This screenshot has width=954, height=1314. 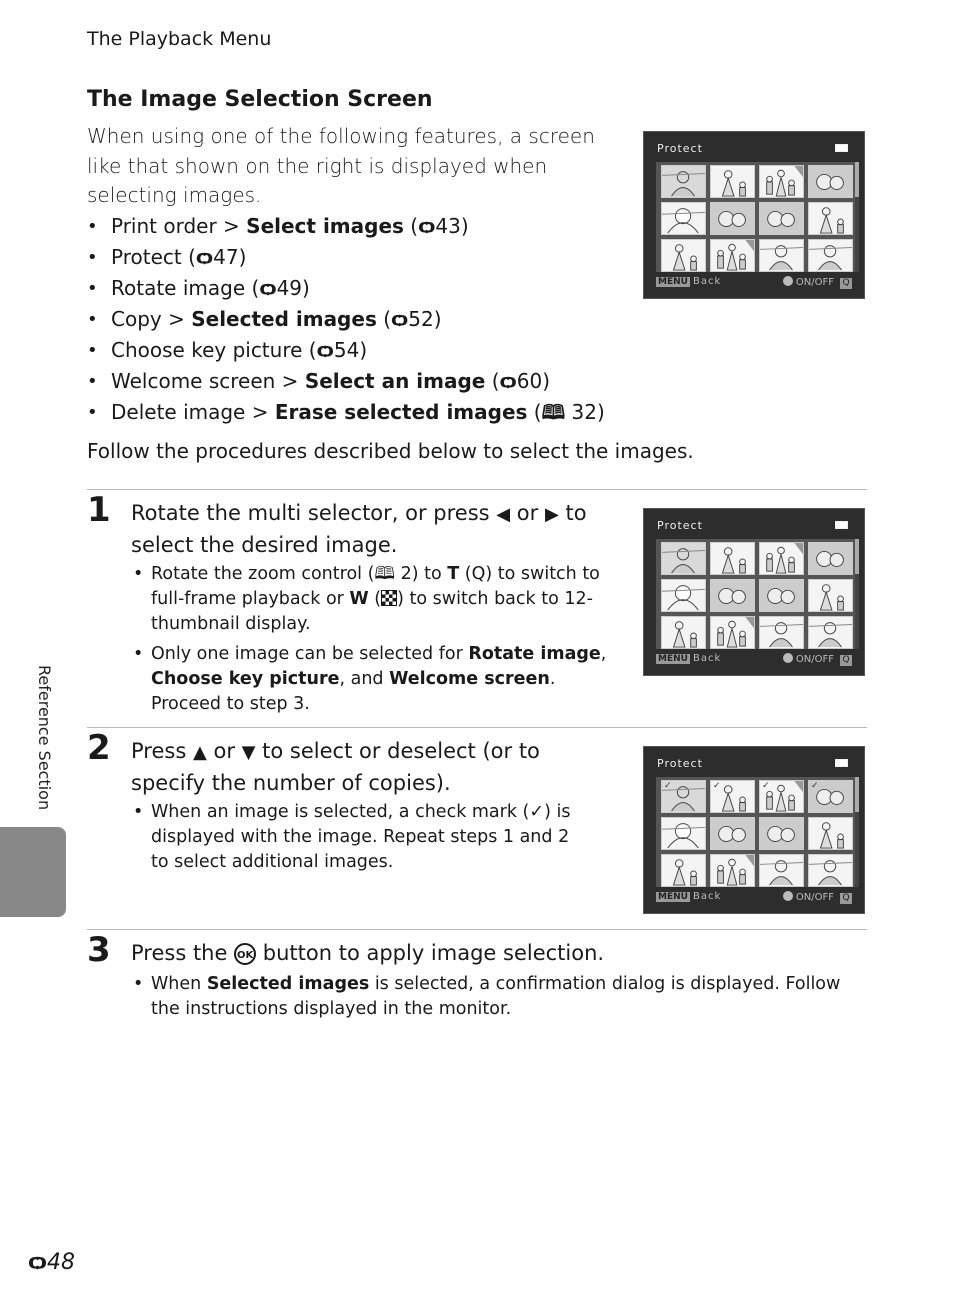 I want to click on left-arrow-icon: ◀, so click(x=503, y=514).